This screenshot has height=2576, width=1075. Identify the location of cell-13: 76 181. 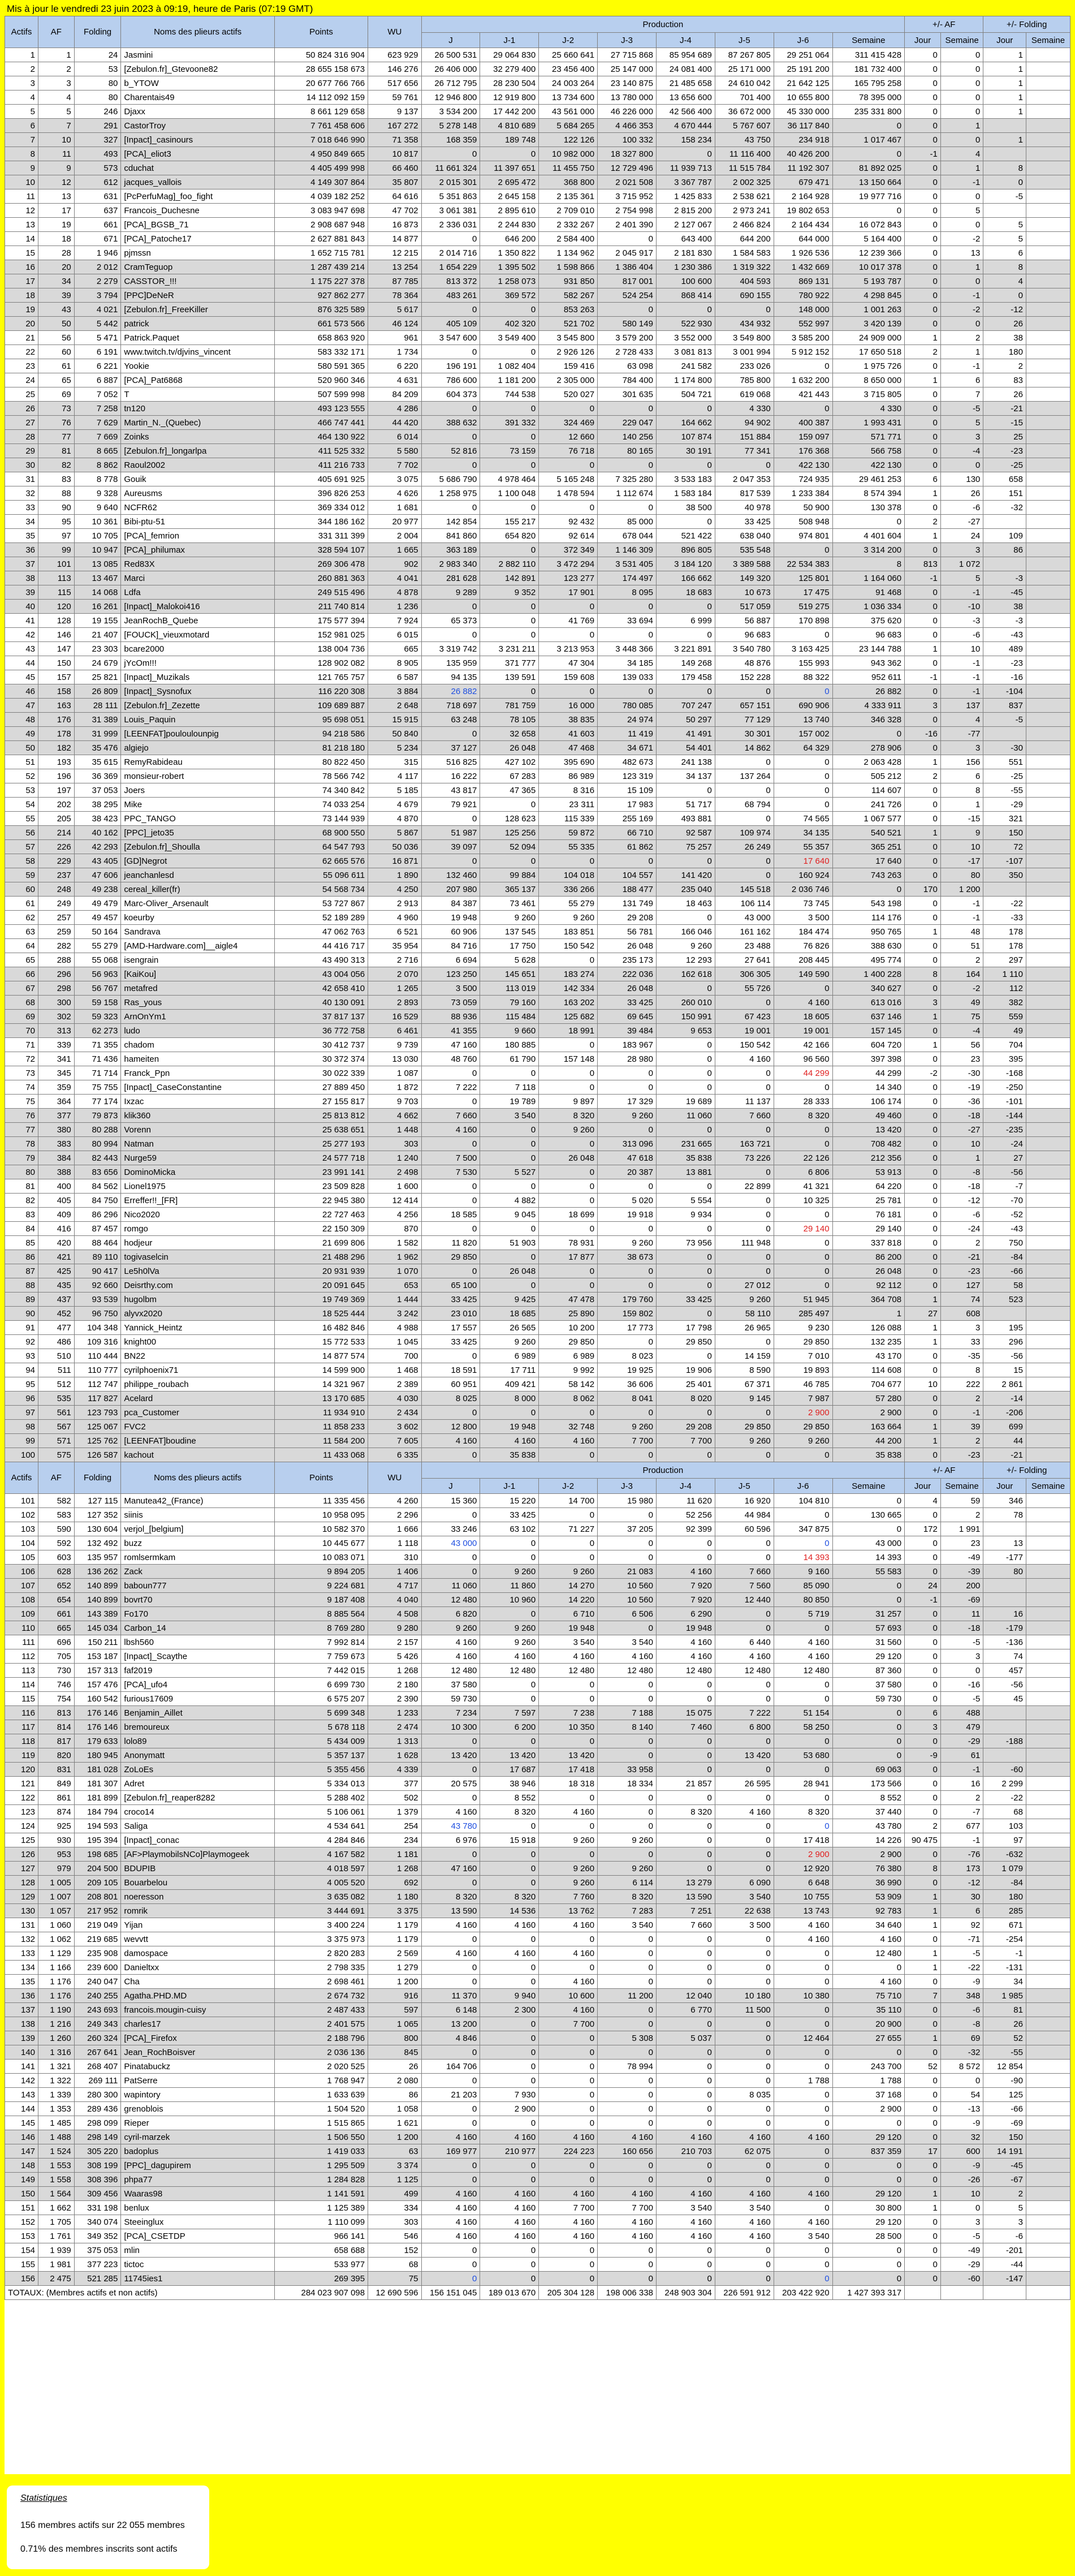
(868, 1214).